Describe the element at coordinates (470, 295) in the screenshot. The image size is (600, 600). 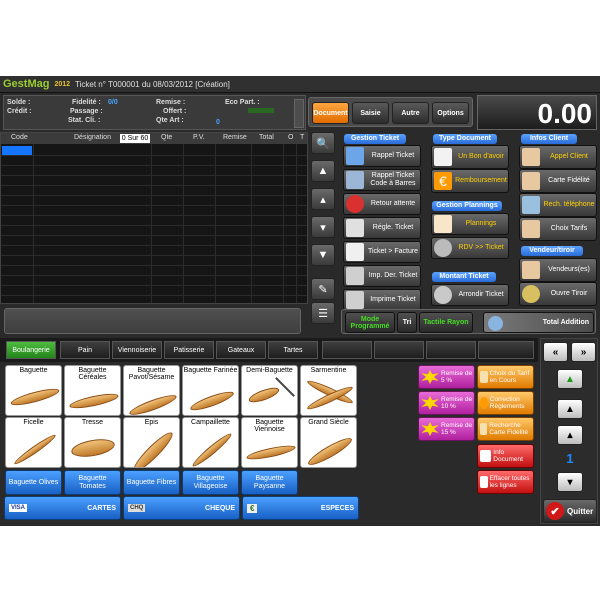
I see `arrondir-ticket-button: Arrondir Ticket` at that location.